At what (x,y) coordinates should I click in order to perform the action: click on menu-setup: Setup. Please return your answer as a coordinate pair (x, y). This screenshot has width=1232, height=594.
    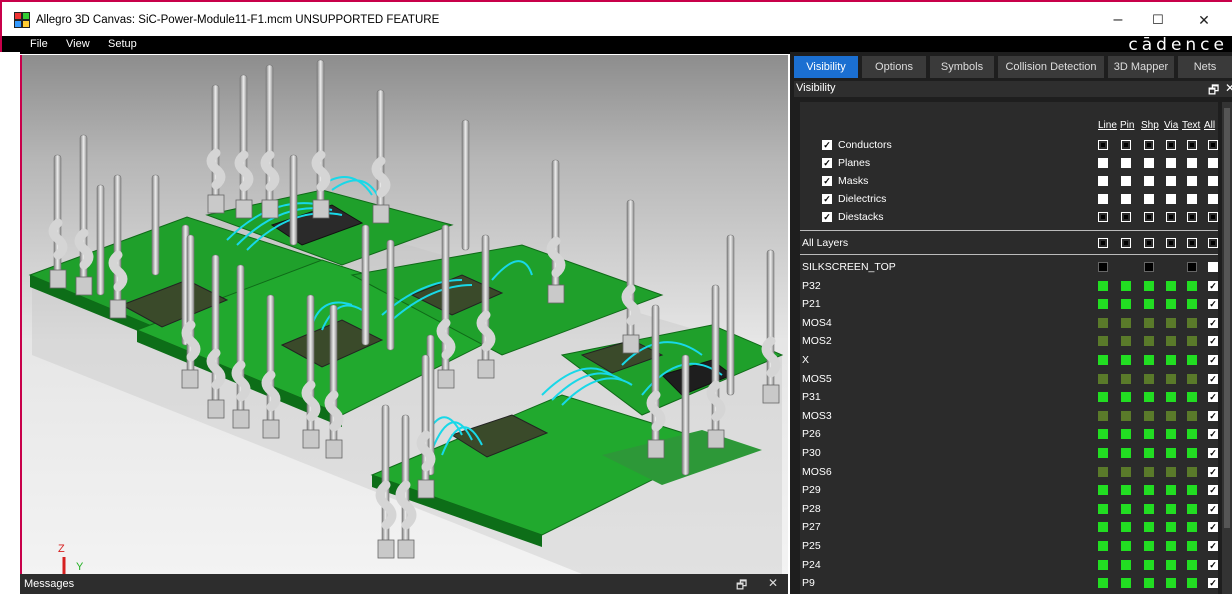
    Looking at the image, I should click on (122, 44).